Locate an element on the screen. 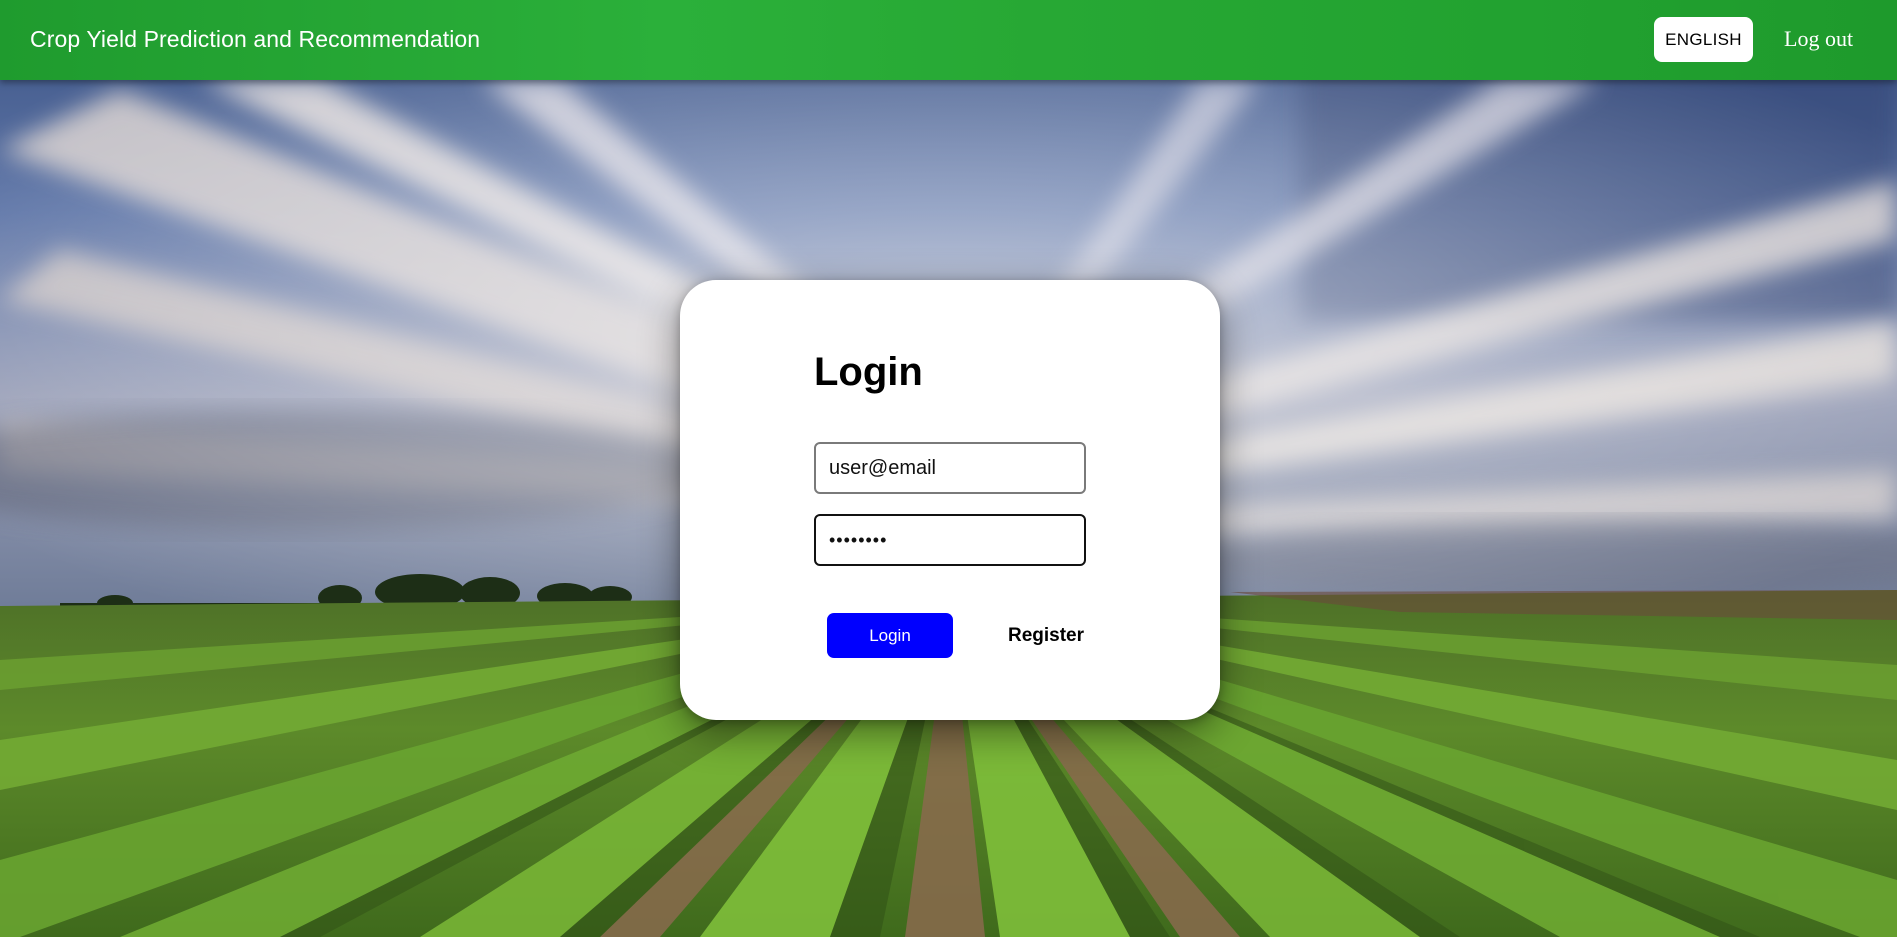 This screenshot has width=1897, height=937. register-button: Register is located at coordinates (1046, 635).